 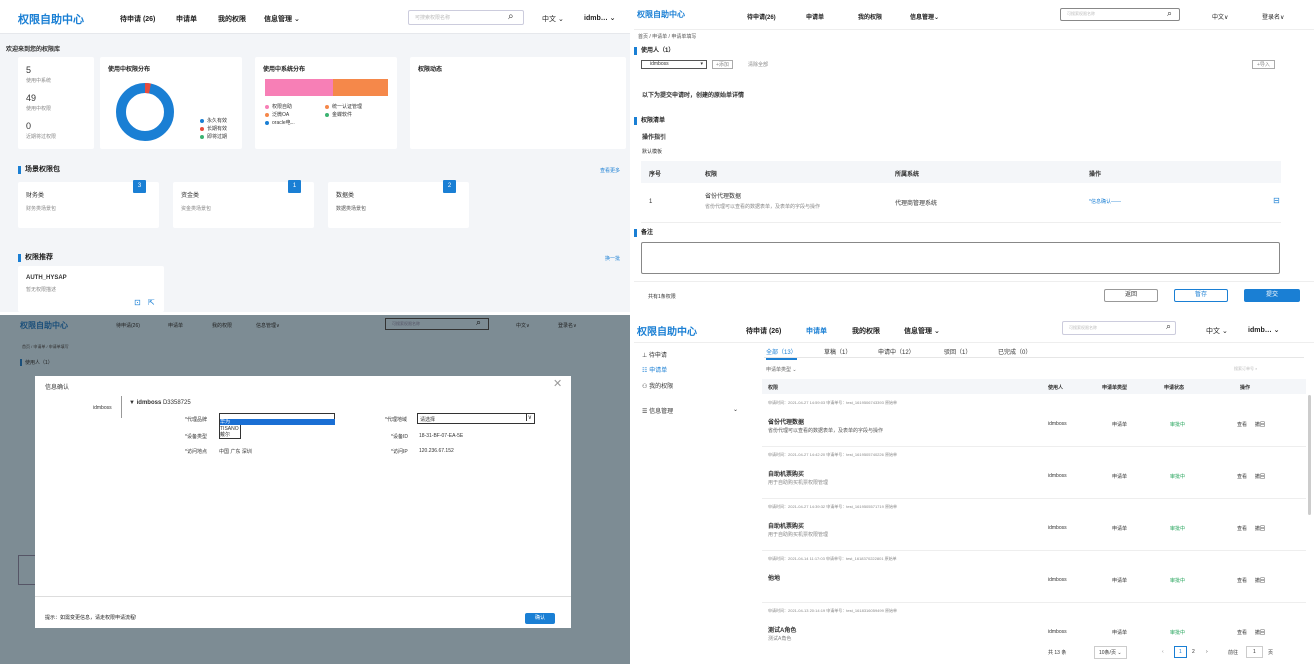 What do you see at coordinates (137, 302) in the screenshot?
I see `cart-icon: ⊡` at bounding box center [137, 302].